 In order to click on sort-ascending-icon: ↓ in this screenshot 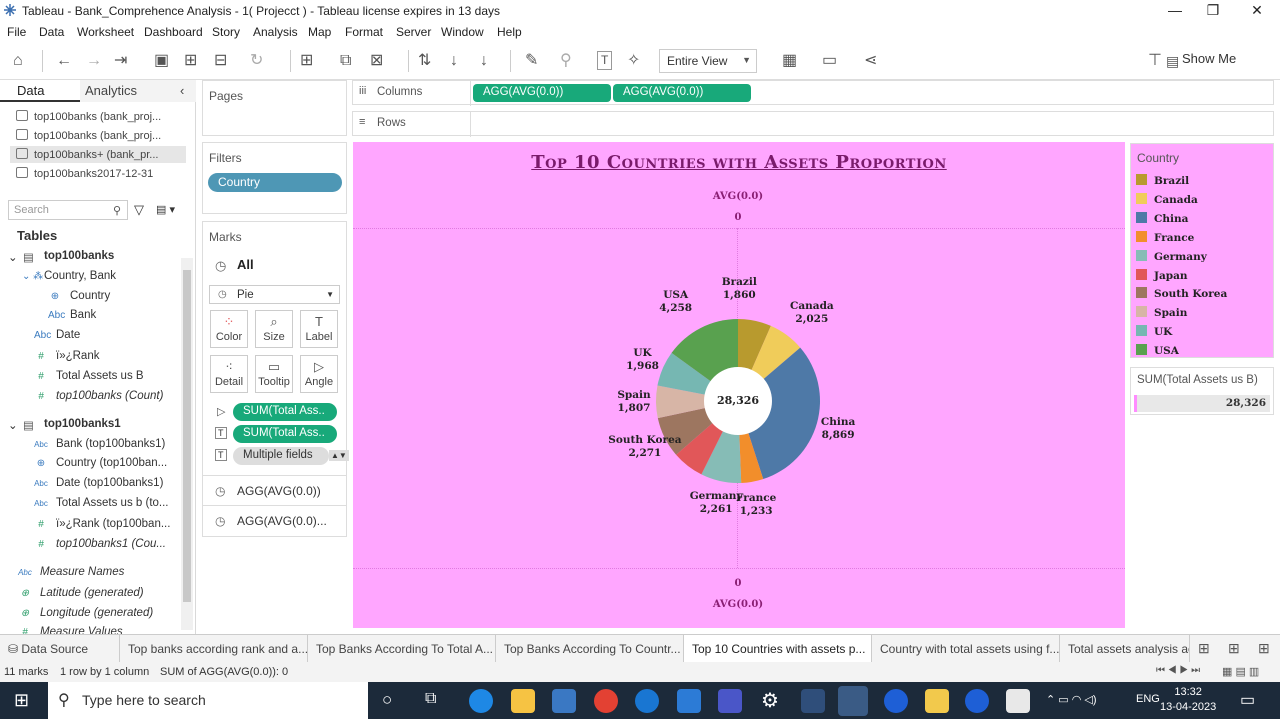, I will do `click(454, 61)`.